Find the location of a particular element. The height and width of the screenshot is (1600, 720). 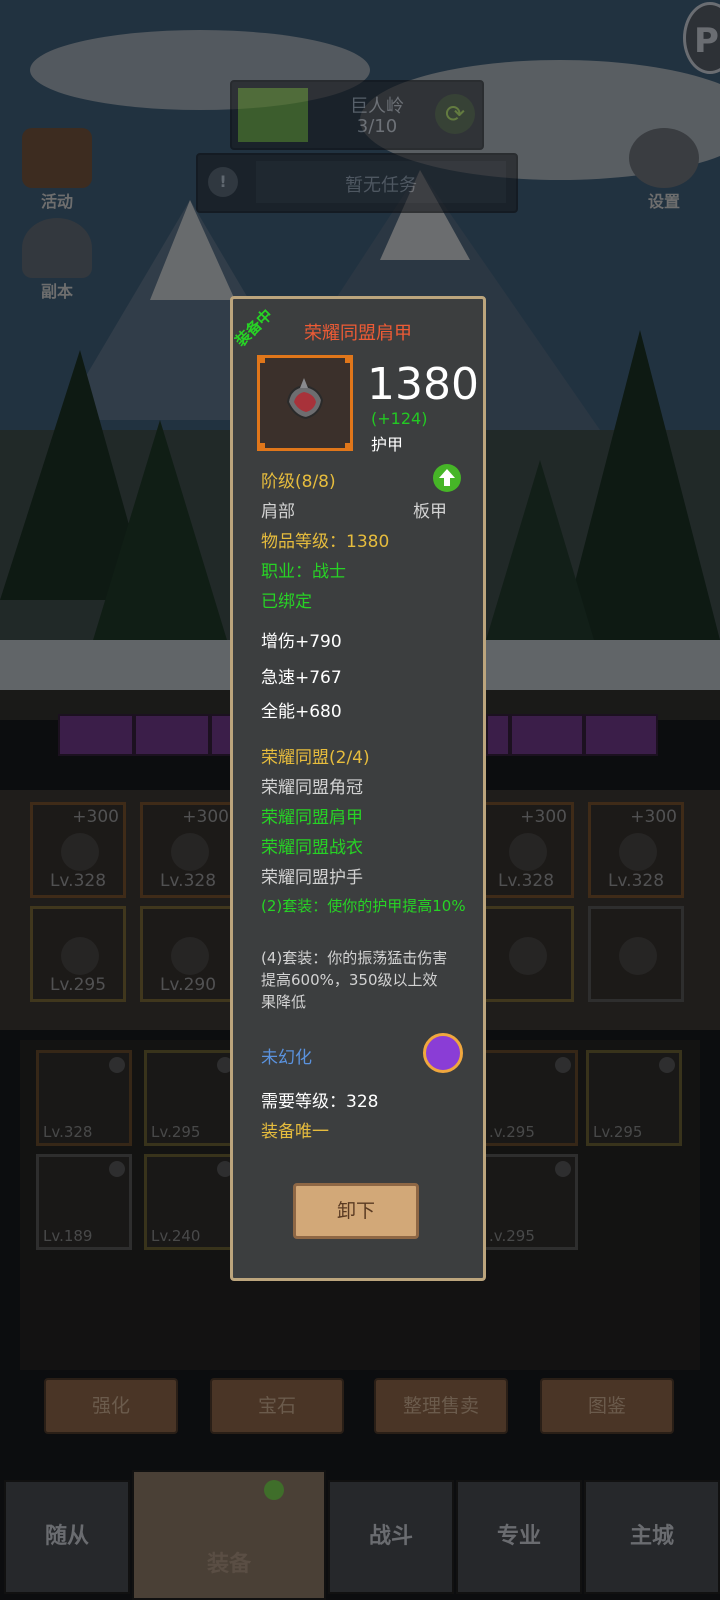

task-panel: ! 暂无任务 is located at coordinates (357, 183).